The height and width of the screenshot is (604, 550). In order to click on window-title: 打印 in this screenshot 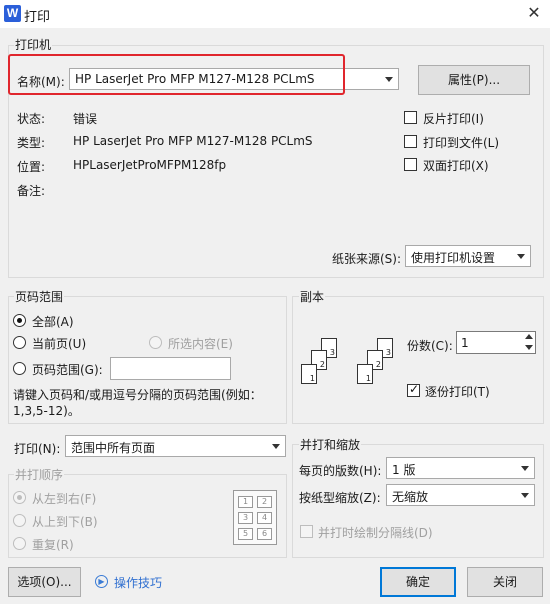, I will do `click(37, 17)`.